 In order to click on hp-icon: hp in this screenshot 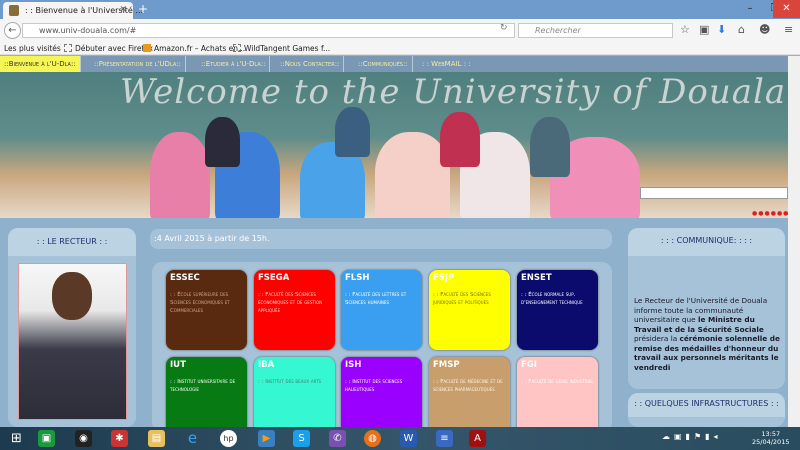, I will do `click(228, 438)`.